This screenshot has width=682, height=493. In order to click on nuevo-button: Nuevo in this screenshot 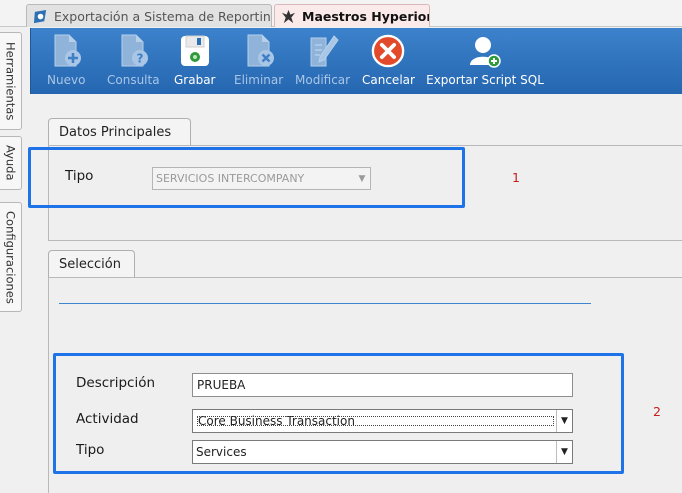, I will do `click(66, 59)`.